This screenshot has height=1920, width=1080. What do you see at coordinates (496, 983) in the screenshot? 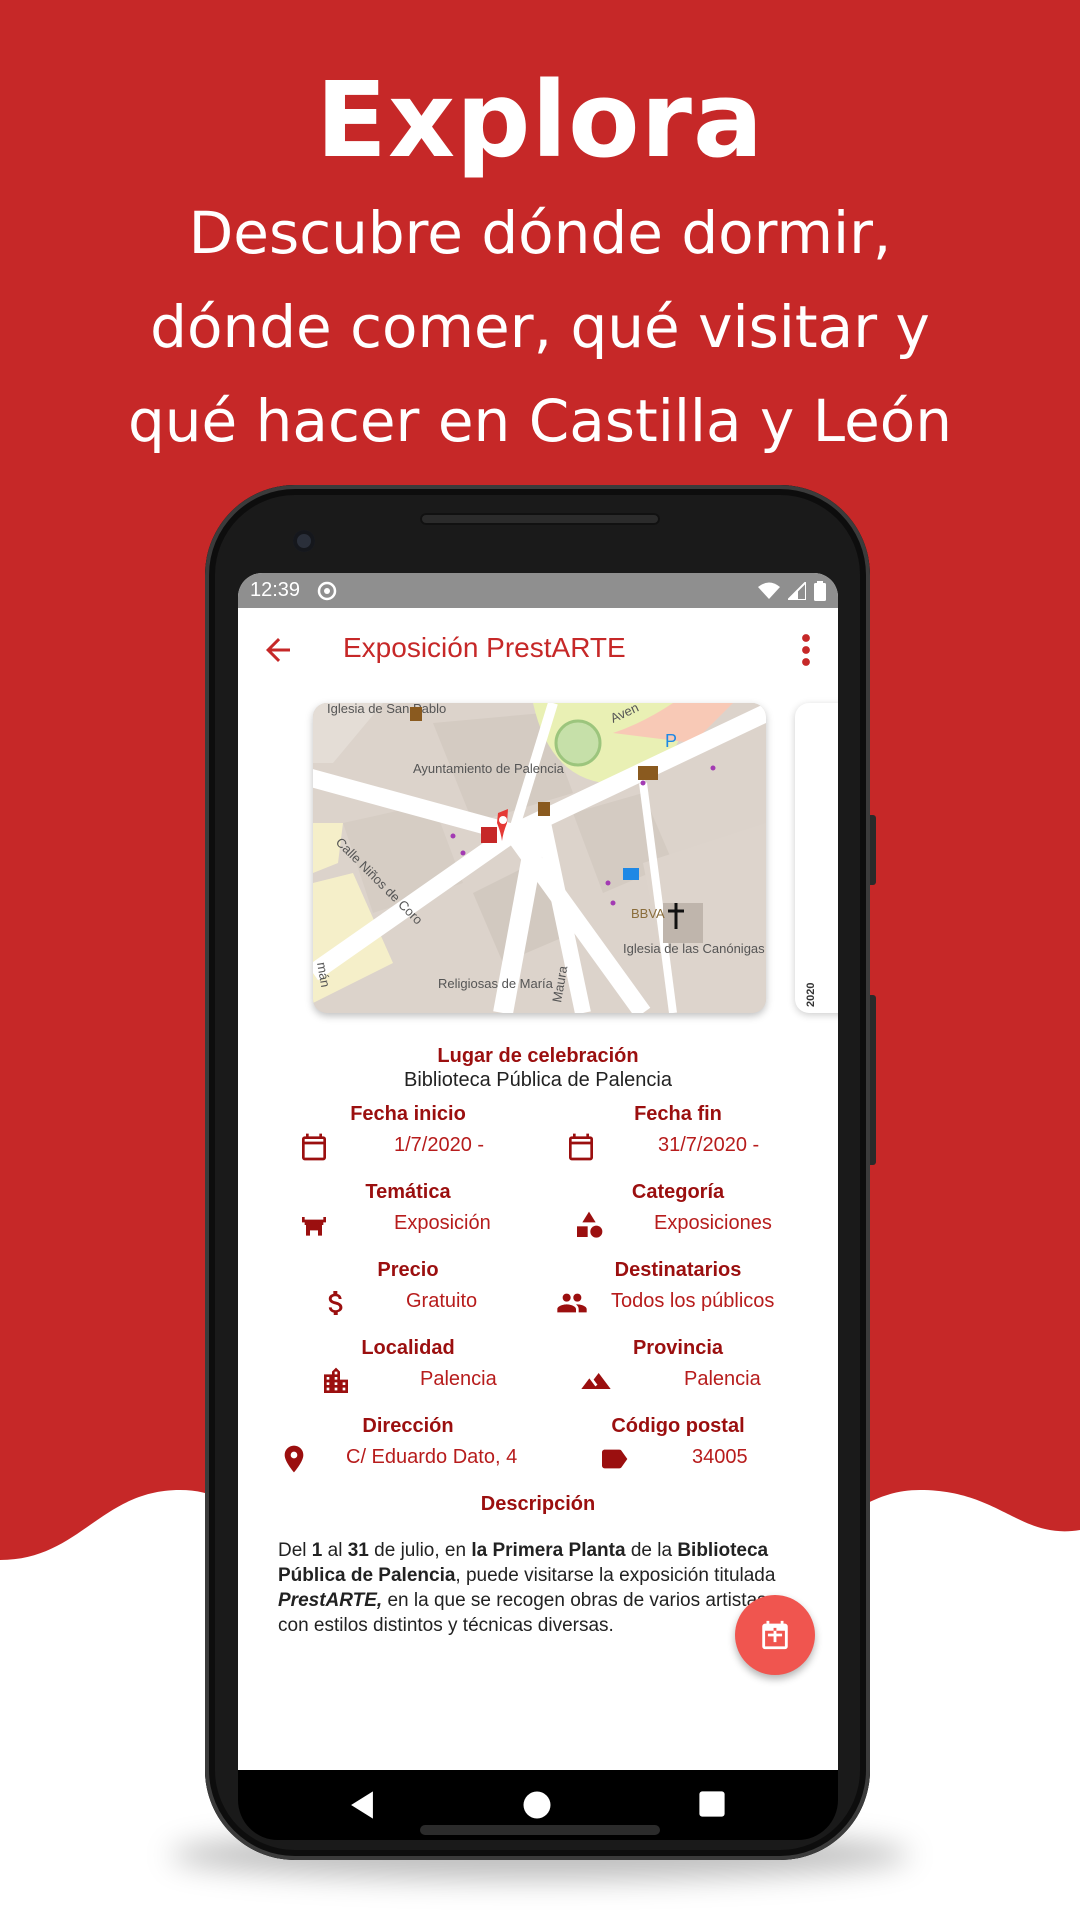
I see `map-label: Religiosas de María` at bounding box center [496, 983].